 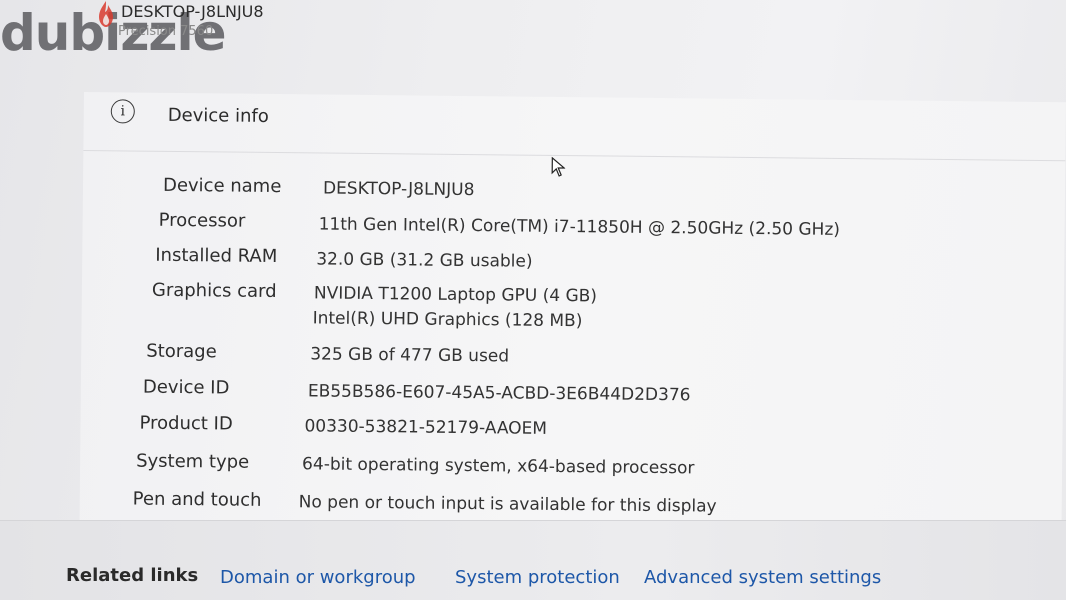 I want to click on flame-logo-icon, so click(x=106, y=14).